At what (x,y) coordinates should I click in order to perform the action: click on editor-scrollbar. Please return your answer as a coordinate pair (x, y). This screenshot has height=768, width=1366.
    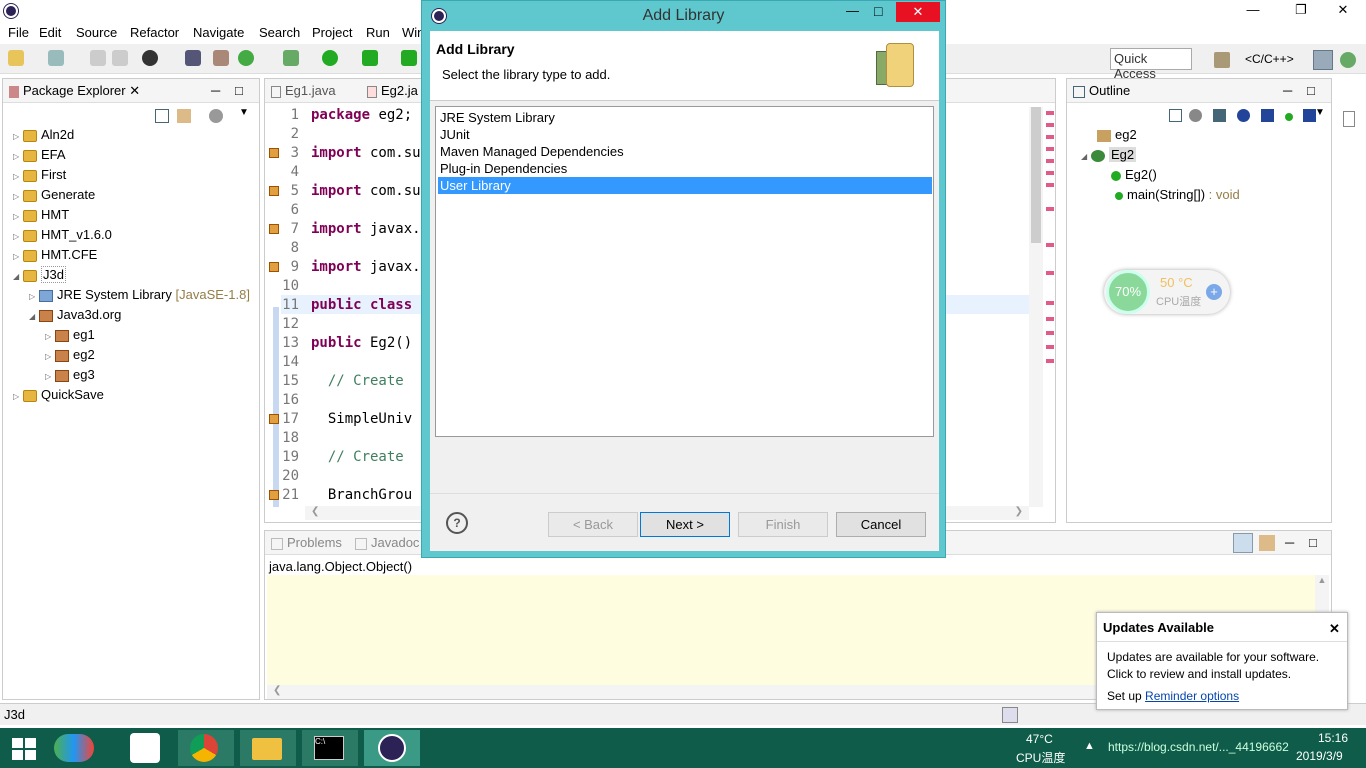
    Looking at the image, I should click on (1036, 307).